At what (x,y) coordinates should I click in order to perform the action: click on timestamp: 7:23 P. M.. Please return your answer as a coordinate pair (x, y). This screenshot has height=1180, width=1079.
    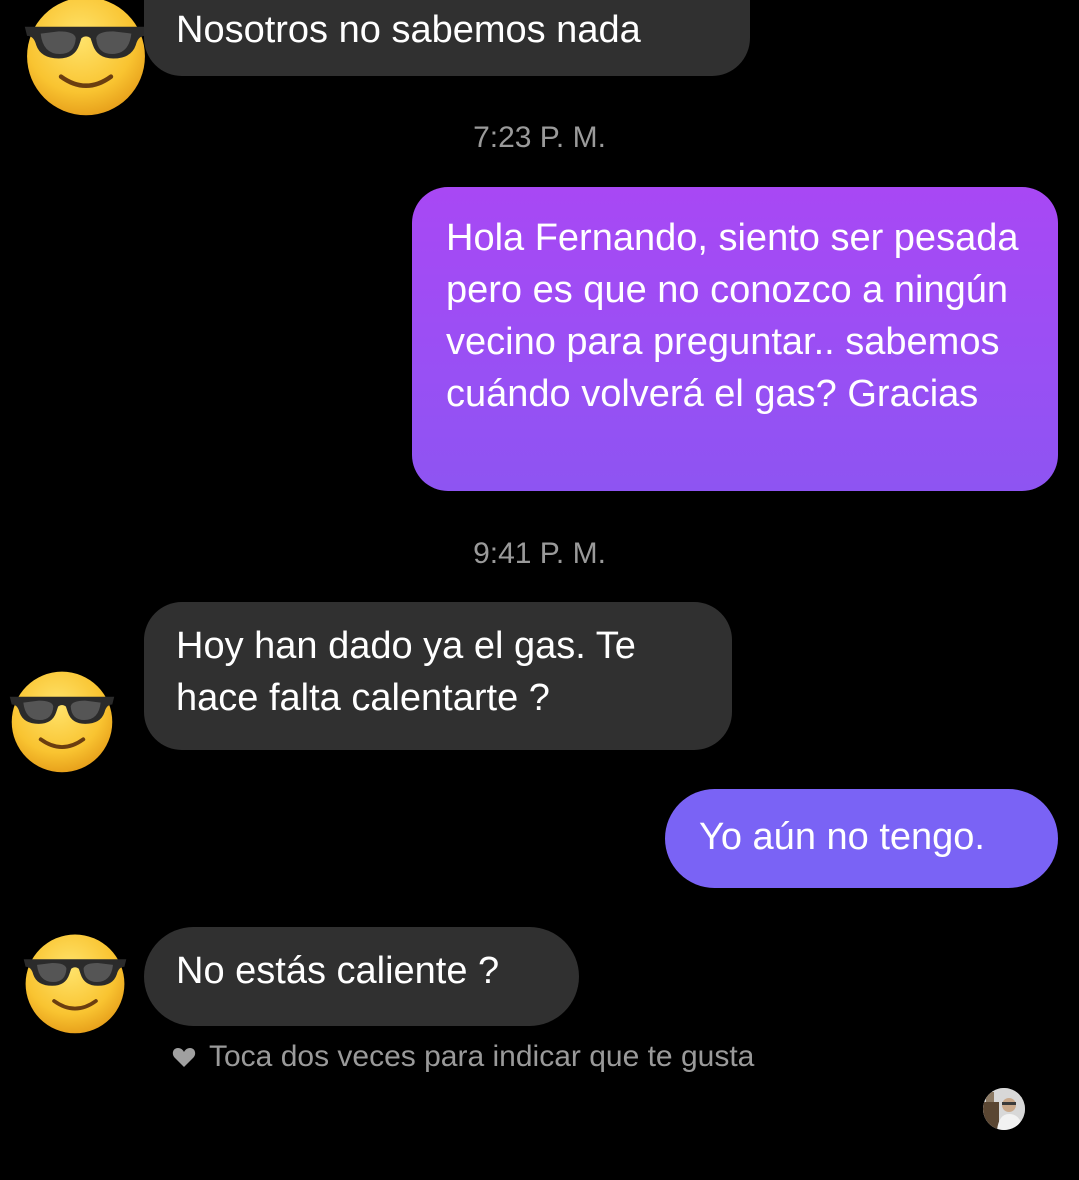
    Looking at the image, I should click on (539, 137).